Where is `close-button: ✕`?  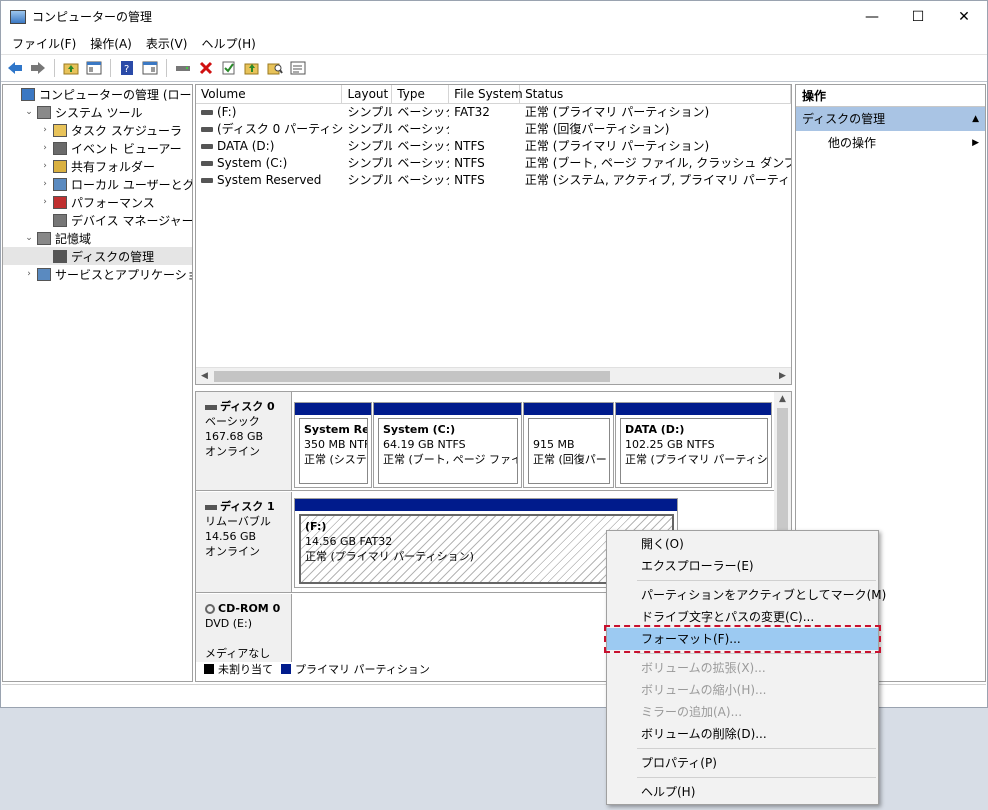
close-button: ✕ is located at coordinates (964, 16).